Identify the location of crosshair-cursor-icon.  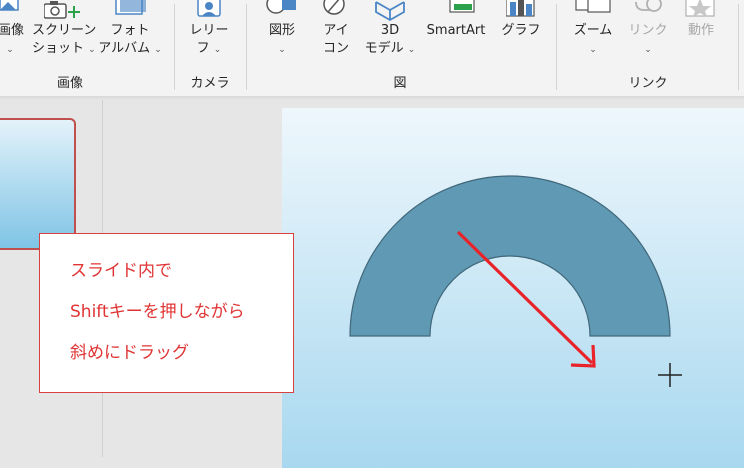
(670, 375).